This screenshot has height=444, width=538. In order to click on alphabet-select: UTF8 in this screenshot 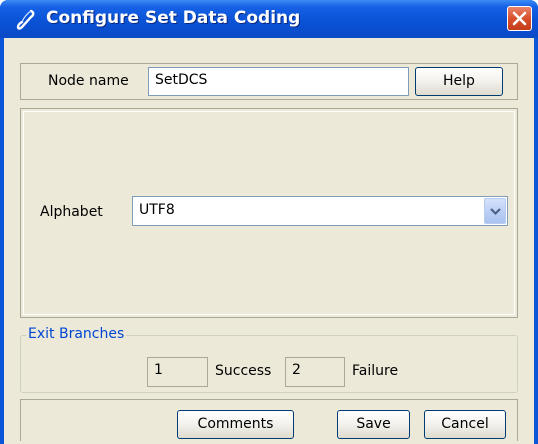, I will do `click(320, 211)`.